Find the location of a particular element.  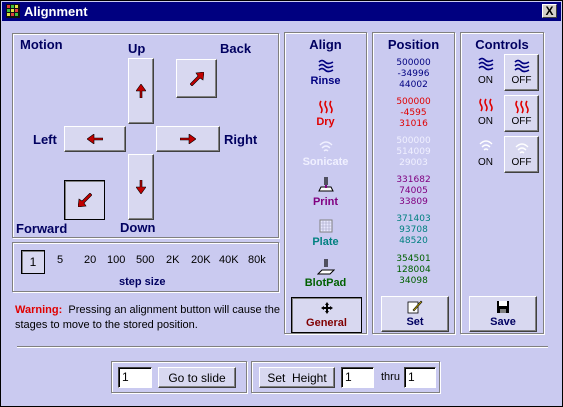

position-value: 48520 is located at coordinates (413, 241).